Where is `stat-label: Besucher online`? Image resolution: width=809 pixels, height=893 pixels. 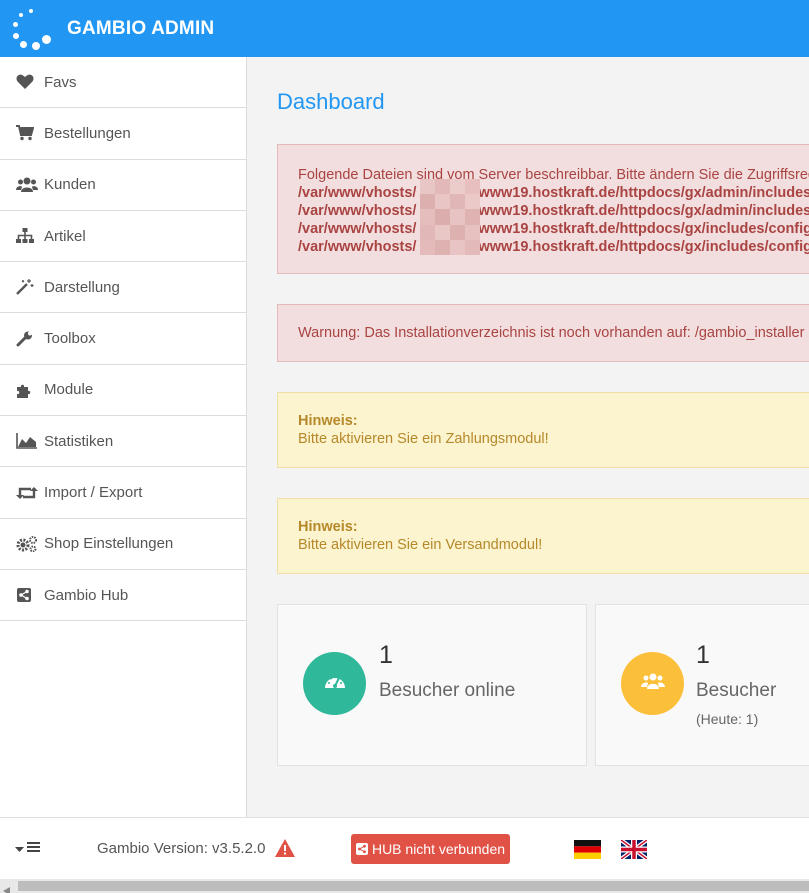
stat-label: Besucher online is located at coordinates (447, 690).